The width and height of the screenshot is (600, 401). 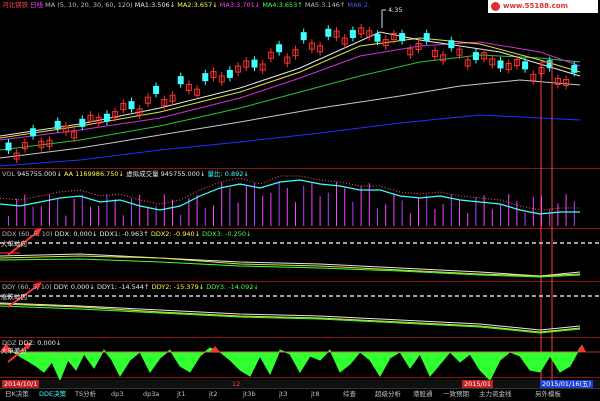 I want to click on tab-15: 另外模板, so click(x=548, y=394).